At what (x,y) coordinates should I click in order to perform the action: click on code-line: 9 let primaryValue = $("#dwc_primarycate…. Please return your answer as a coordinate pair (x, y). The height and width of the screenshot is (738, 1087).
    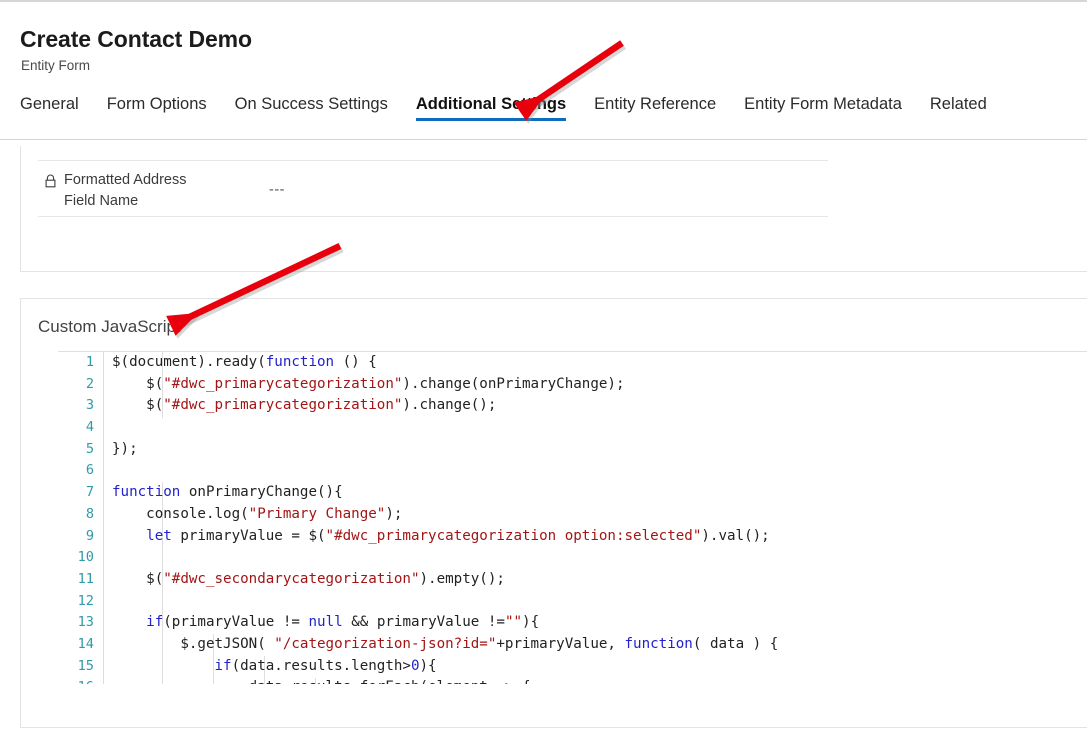
    Looking at the image, I should click on (572, 537).